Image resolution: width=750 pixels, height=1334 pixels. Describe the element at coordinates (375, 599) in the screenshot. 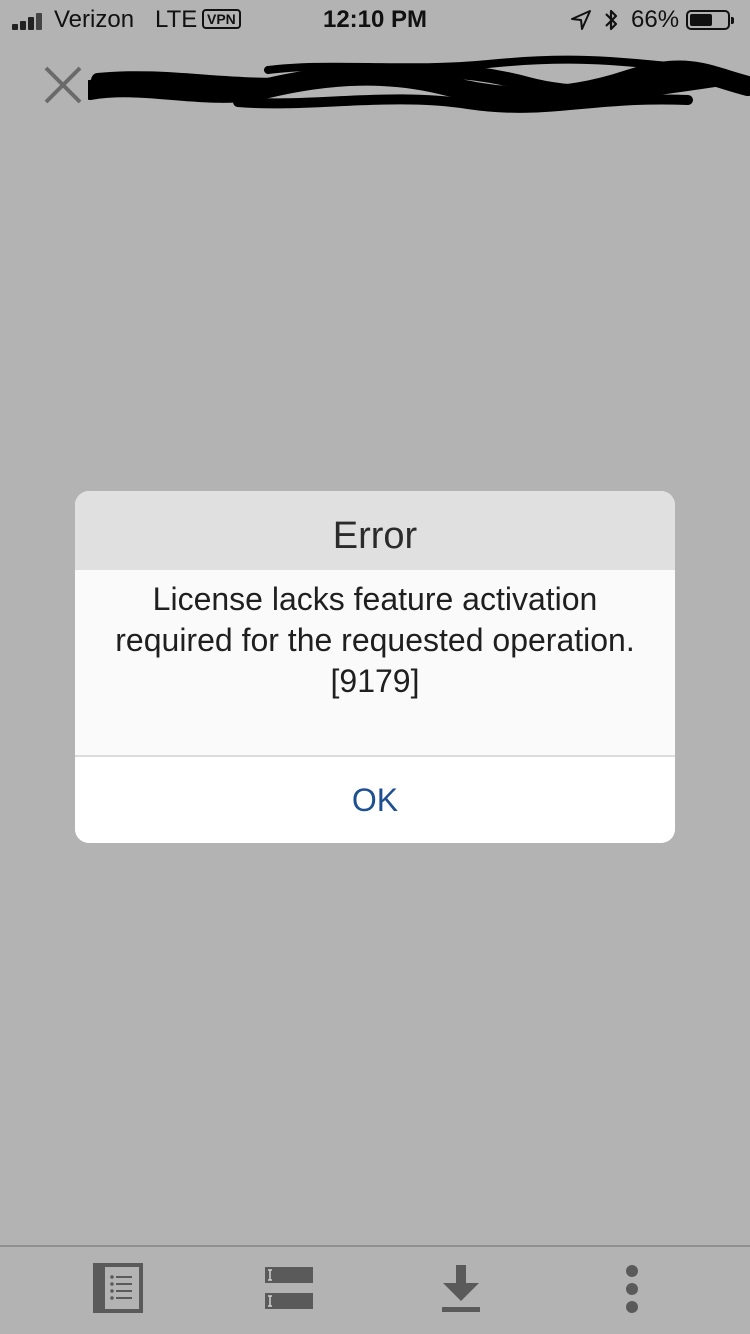

I see `dialog-message-line: License lacks feature activation` at that location.